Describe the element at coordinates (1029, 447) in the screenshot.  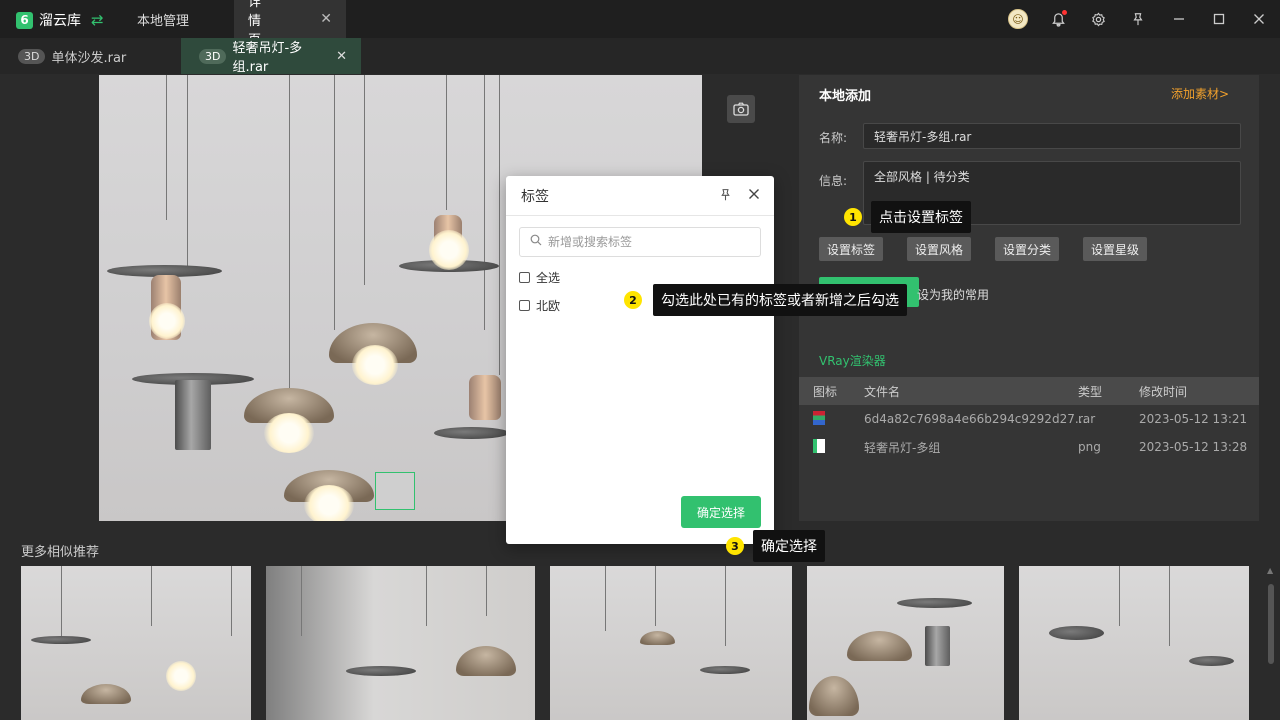
I see `table-row: 轻奢吊灯-多组 png 2023-05-12 13:28` at that location.